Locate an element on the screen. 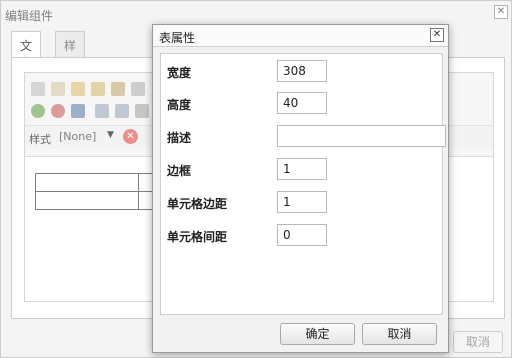 The height and width of the screenshot is (358, 512). height-input is located at coordinates (302, 103).